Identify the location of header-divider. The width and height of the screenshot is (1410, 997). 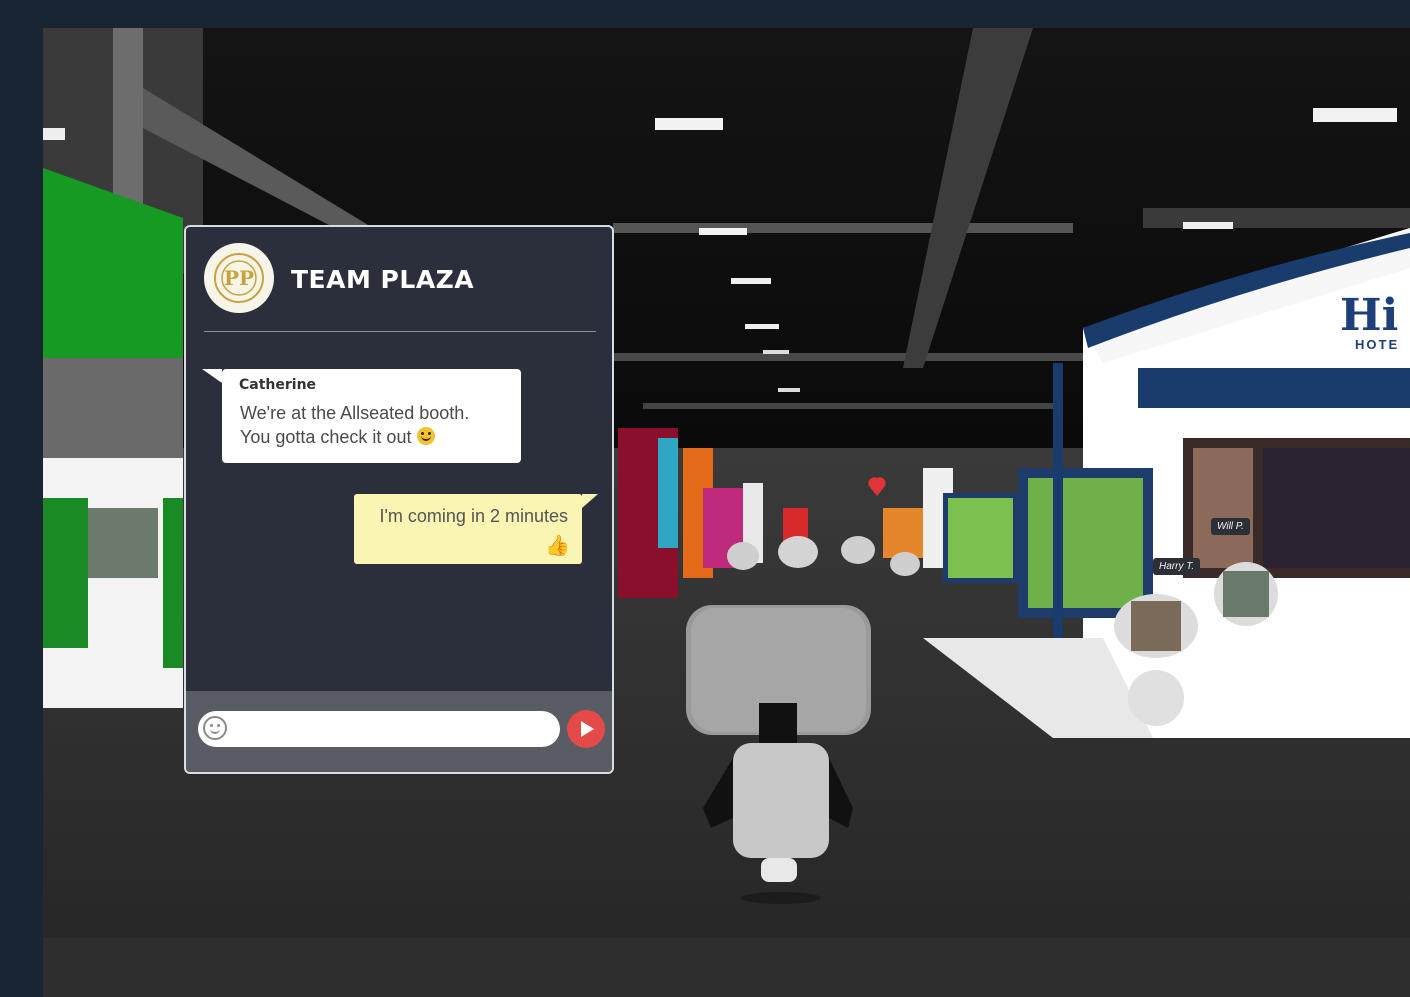
(400, 331).